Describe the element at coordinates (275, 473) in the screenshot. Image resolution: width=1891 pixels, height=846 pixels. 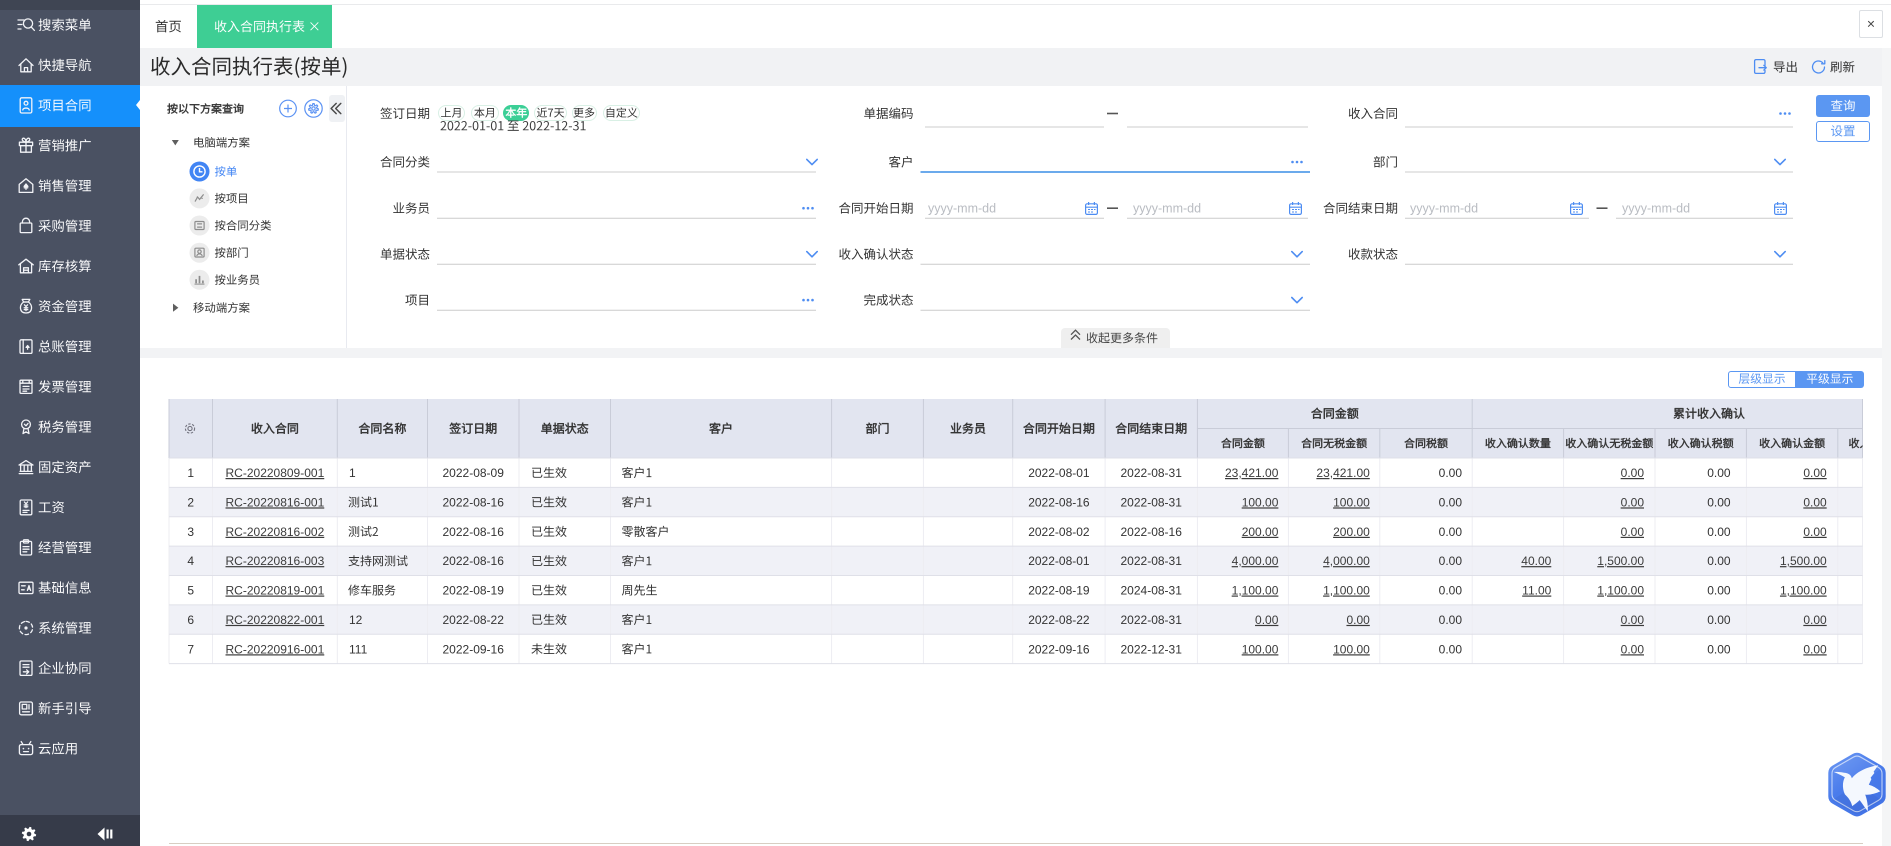
I see `svg-text: RC-20220809-001` at that location.